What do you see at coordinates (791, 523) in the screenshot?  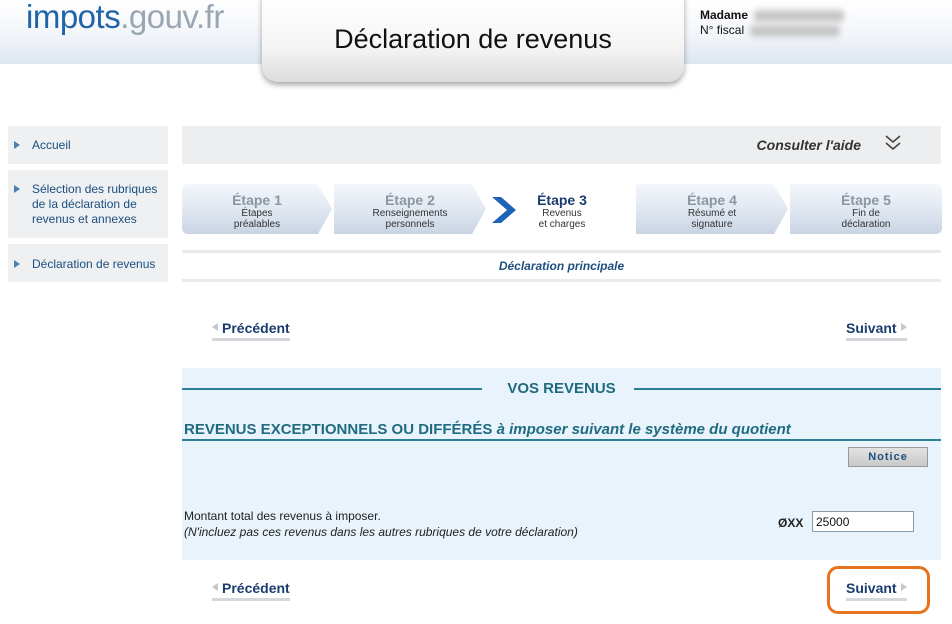 I see `field-code: ØXX` at bounding box center [791, 523].